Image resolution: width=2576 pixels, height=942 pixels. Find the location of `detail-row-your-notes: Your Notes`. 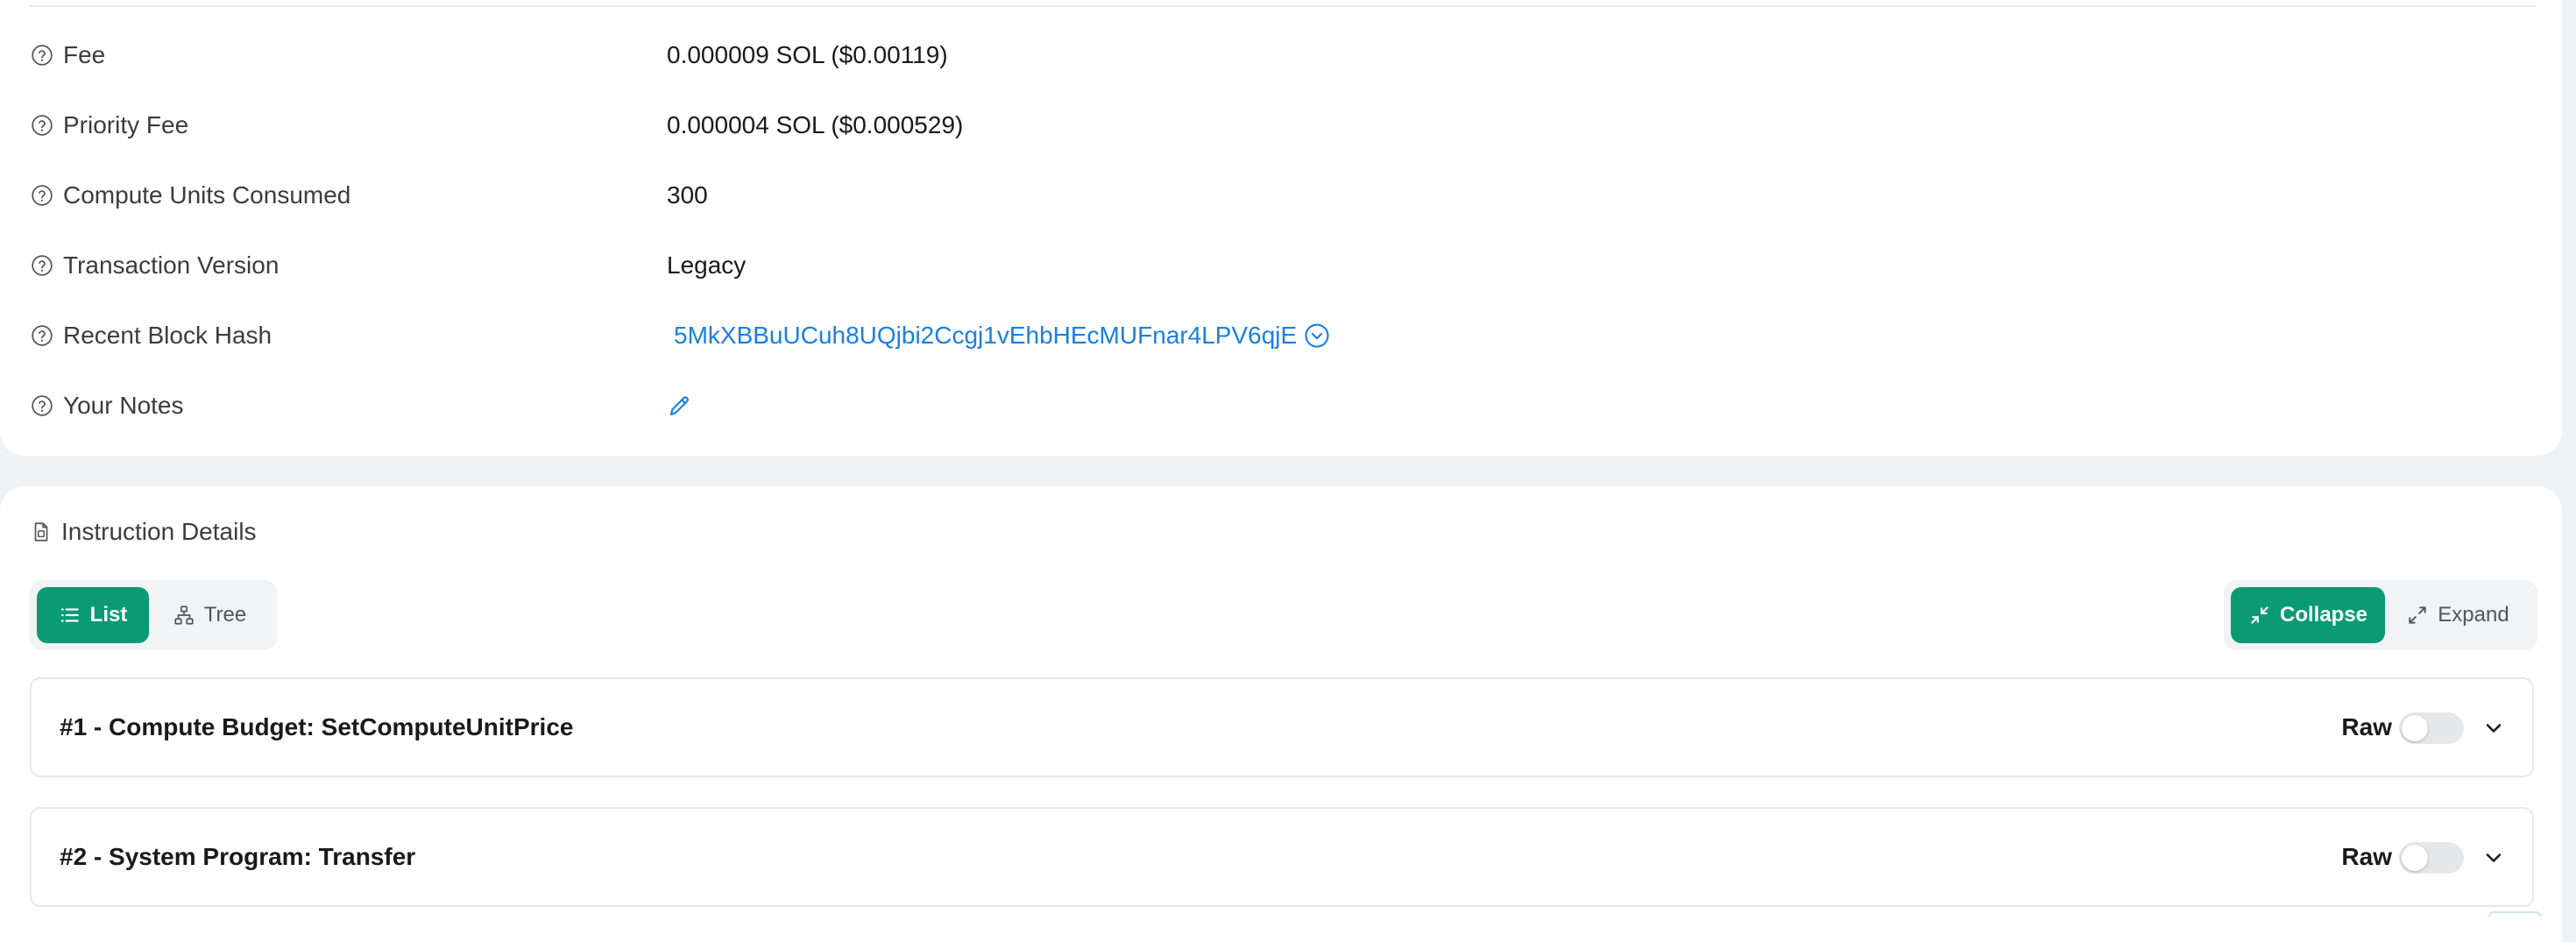

detail-row-your-notes: Your Notes is located at coordinates (107, 406).